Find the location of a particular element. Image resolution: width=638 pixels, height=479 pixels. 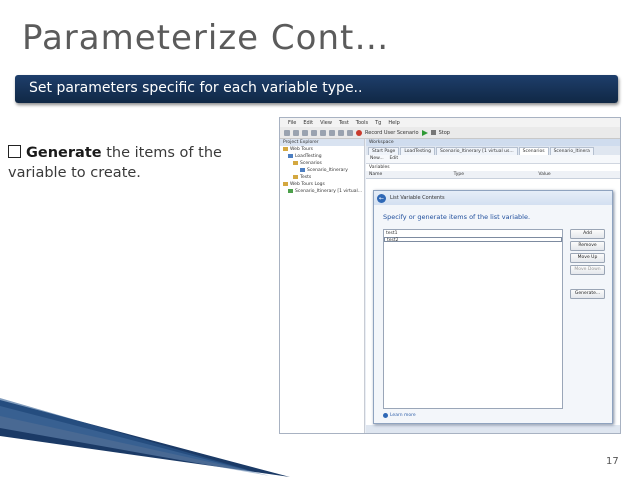

add-button: Add is located at coordinates (587, 234).